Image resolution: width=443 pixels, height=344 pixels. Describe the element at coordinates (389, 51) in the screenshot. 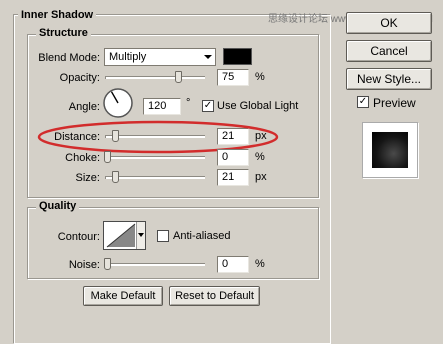

I see `cancel-button: Cancel` at that location.